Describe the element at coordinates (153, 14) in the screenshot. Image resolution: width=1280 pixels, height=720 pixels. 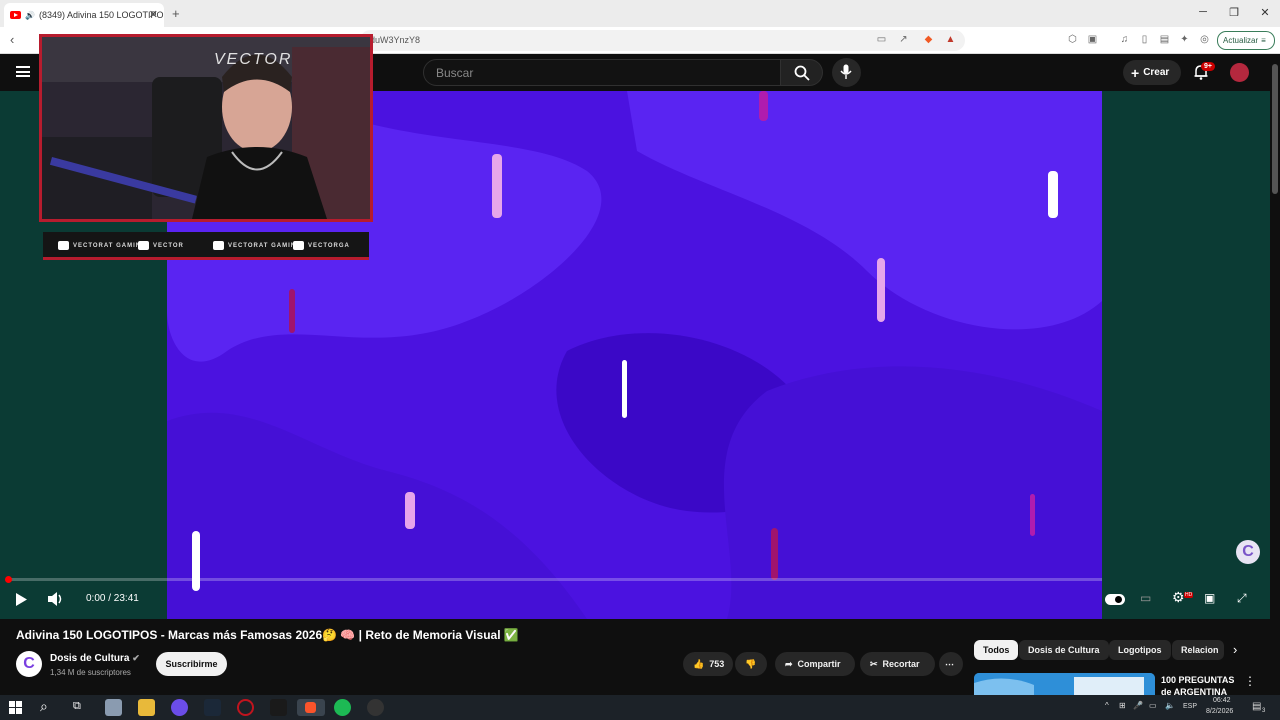
I see `close-tab-icon: ✕` at that location.